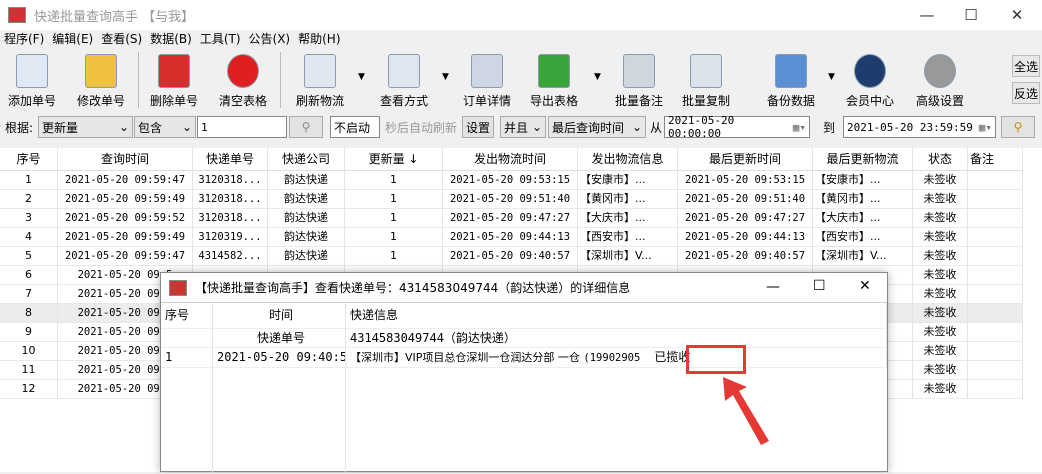 The width and height of the screenshot is (1042, 474). What do you see at coordinates (280, 80) in the screenshot?
I see `toolbar-separator` at bounding box center [280, 80].